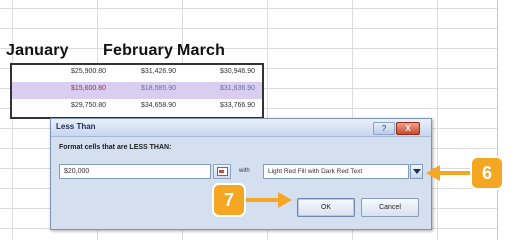  Describe the element at coordinates (201, 50) in the screenshot. I see `column-header-march: March` at that location.